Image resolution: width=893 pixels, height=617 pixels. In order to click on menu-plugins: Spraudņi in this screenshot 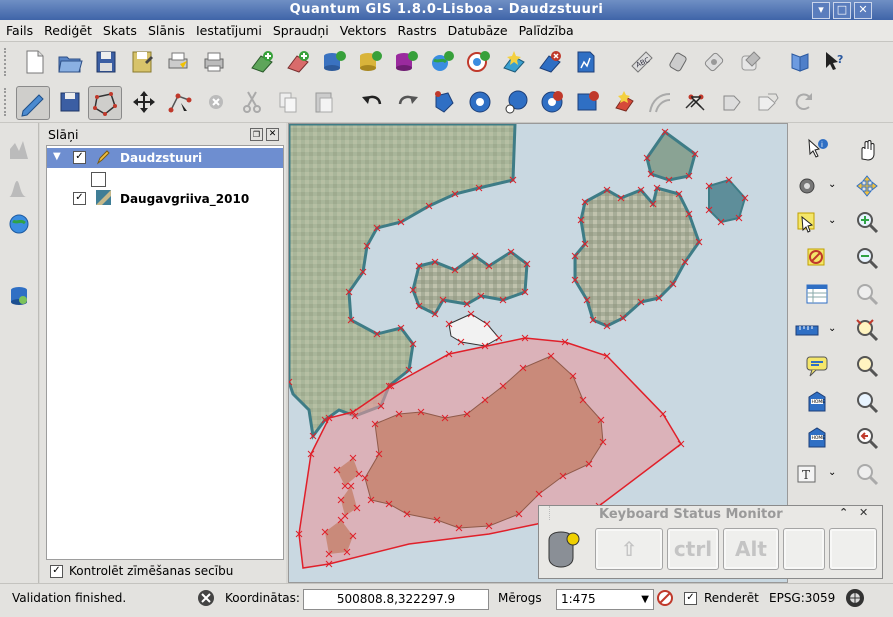, I will do `click(300, 29)`.